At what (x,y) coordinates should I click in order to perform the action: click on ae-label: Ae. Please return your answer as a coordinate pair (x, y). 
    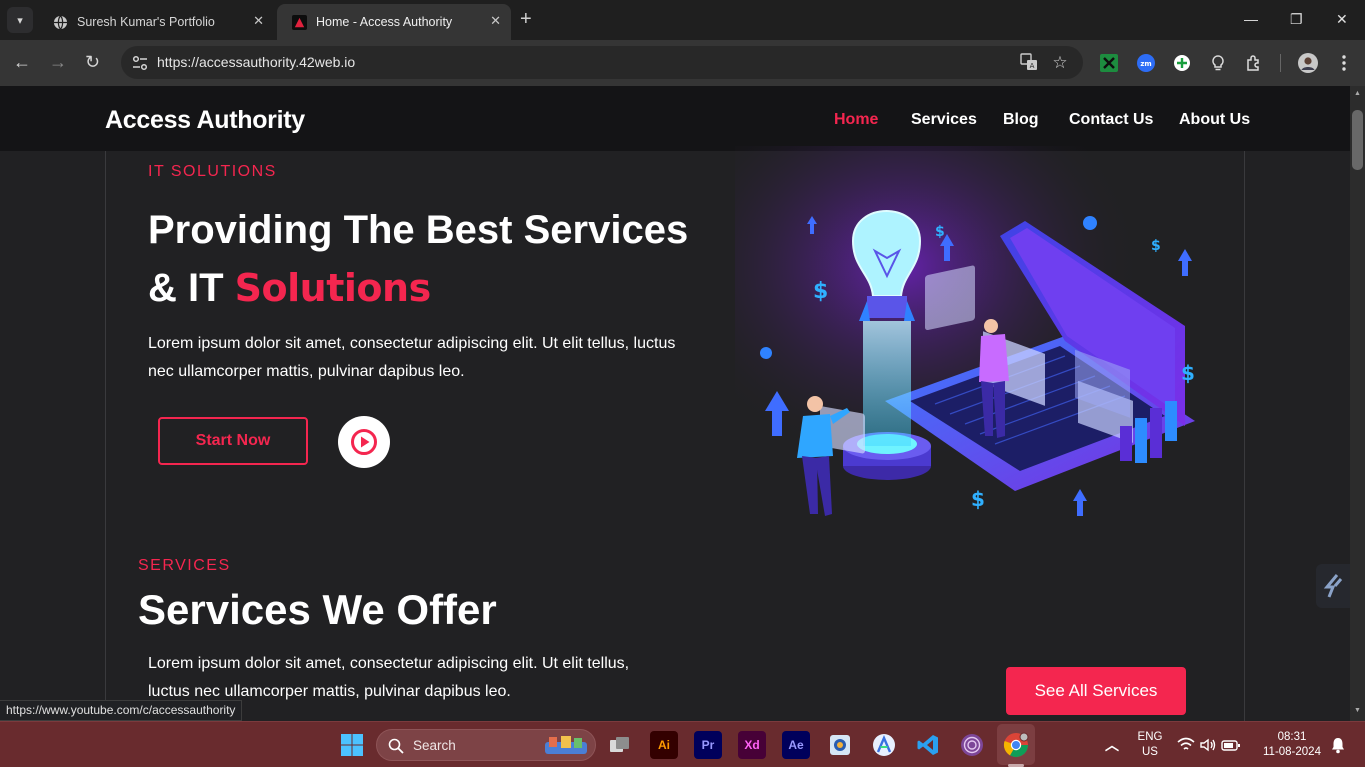
    Looking at the image, I should click on (796, 745).